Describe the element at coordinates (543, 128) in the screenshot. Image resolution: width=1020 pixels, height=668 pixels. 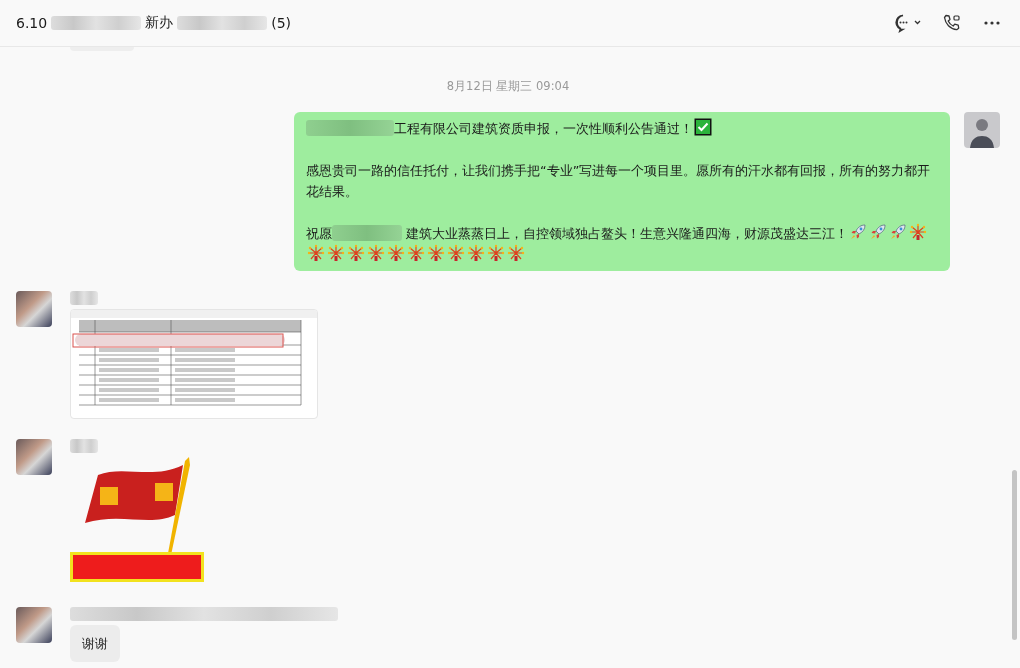
I see `message-text: 工程有限公司建筑资质申报，一次性顺利公告通过！` at that location.